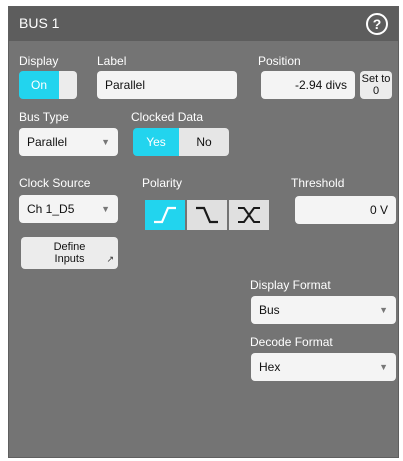  Describe the element at coordinates (39, 85) in the screenshot. I see `display-on: On` at that location.